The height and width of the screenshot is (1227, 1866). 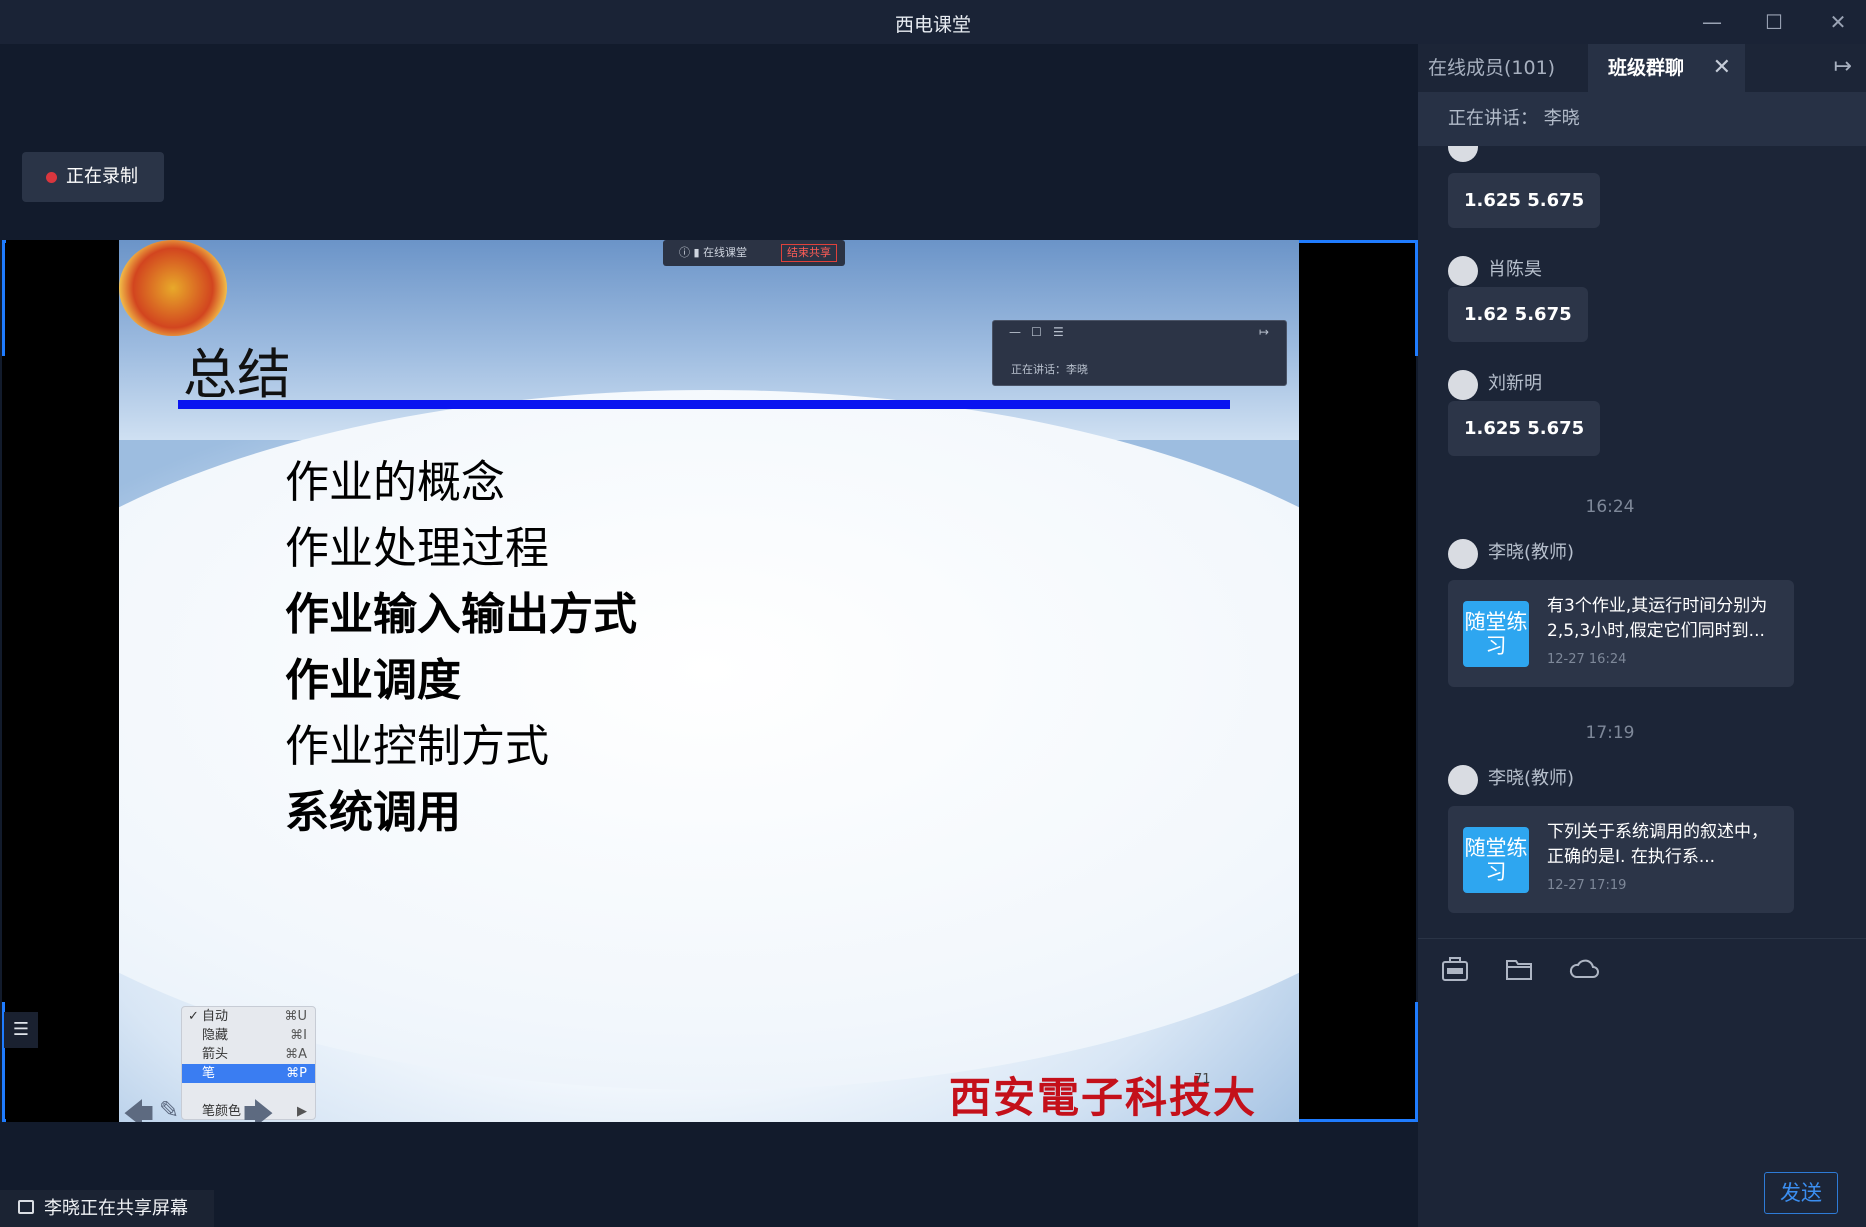 I want to click on sharing-status-text: 李晓正在共享屏幕, so click(x=116, y=1208).